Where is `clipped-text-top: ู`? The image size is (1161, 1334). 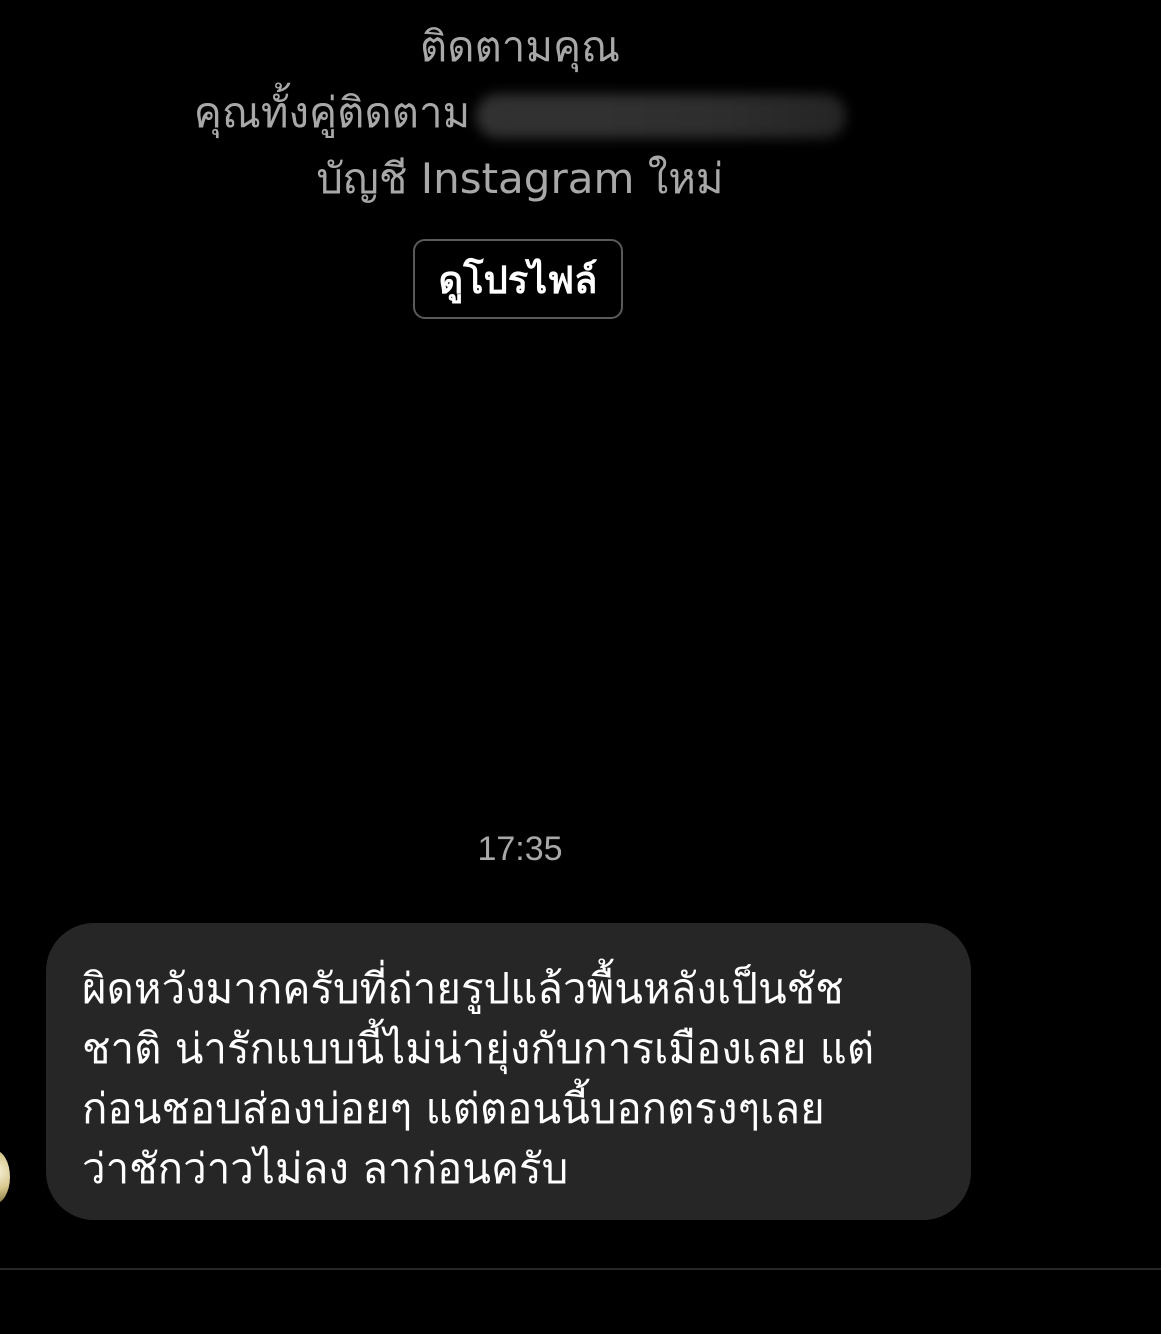
clipped-text-top: ู is located at coordinates (580, 1).